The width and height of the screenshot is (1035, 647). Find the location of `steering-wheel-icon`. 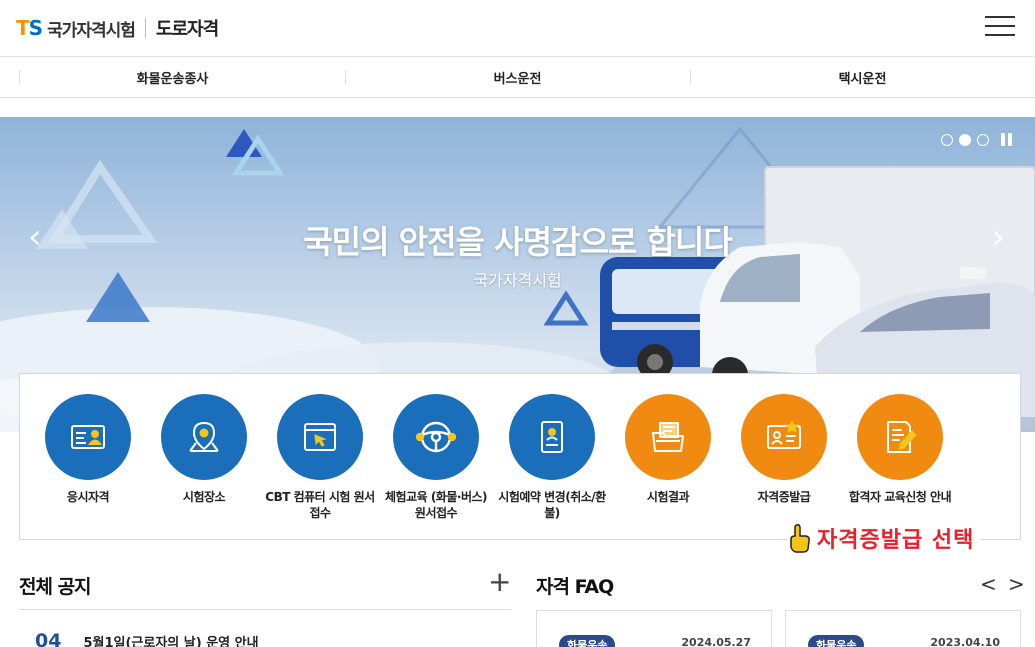

steering-wheel-icon is located at coordinates (436, 437).